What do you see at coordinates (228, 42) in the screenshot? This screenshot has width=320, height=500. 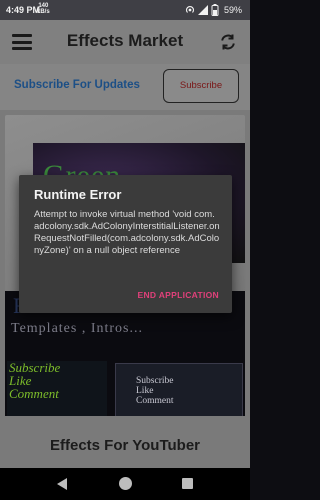 I see `refresh-icon` at bounding box center [228, 42].